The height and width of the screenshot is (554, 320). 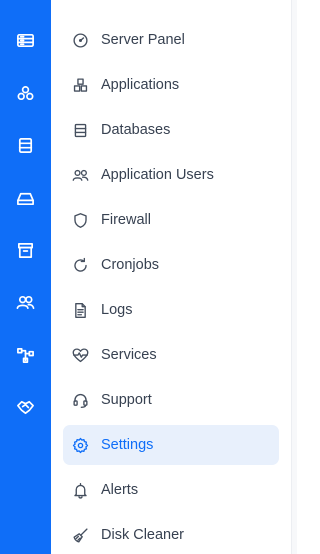 What do you see at coordinates (80, 310) in the screenshot?
I see `file-text-icon` at bounding box center [80, 310].